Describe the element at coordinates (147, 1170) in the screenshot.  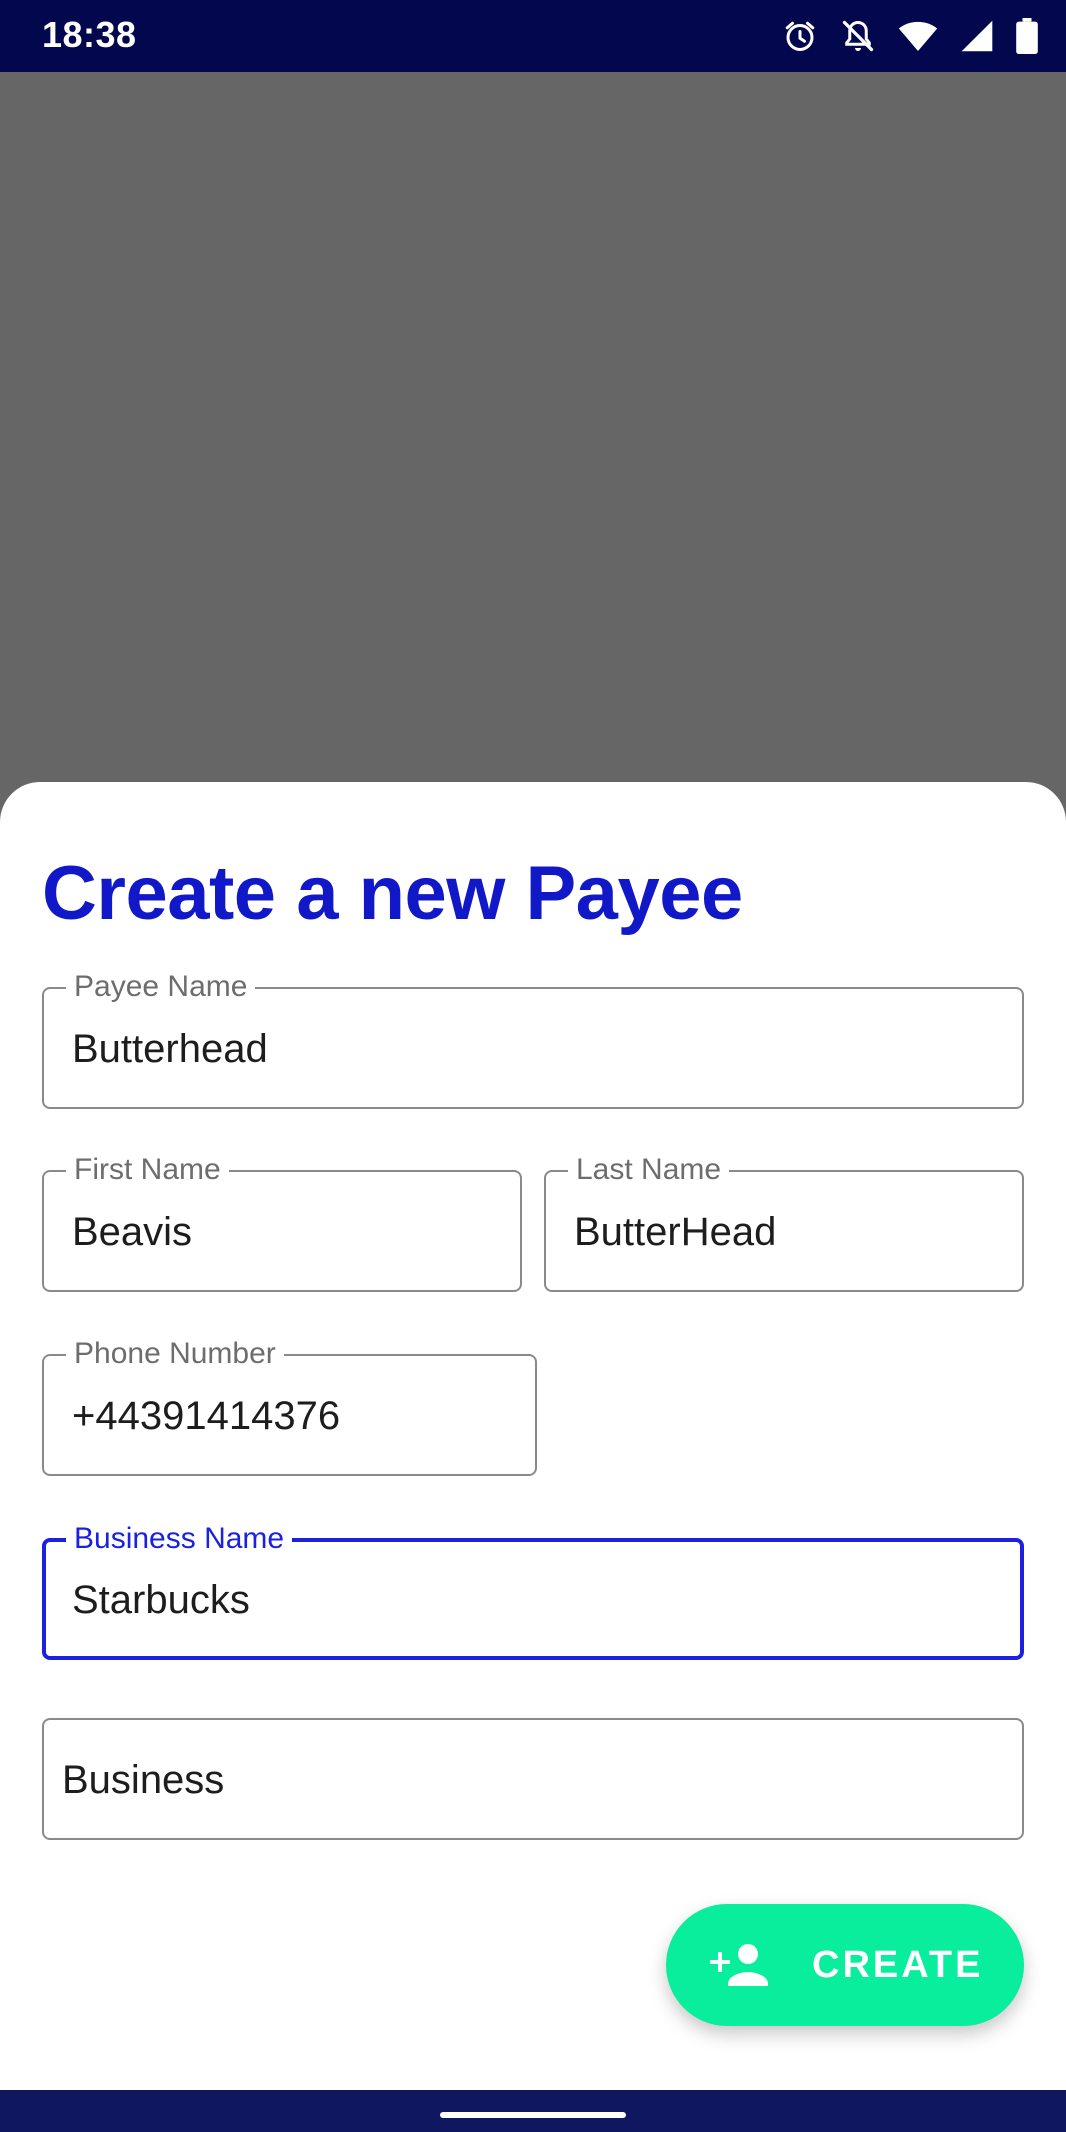
I see `first-name-label: First Name` at that location.